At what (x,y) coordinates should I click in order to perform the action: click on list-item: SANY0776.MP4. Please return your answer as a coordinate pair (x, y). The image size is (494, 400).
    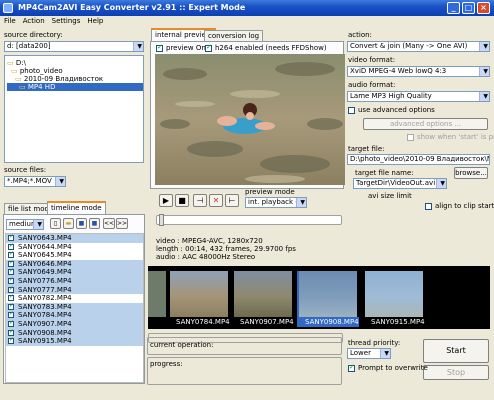
    Looking at the image, I should click on (74, 281).